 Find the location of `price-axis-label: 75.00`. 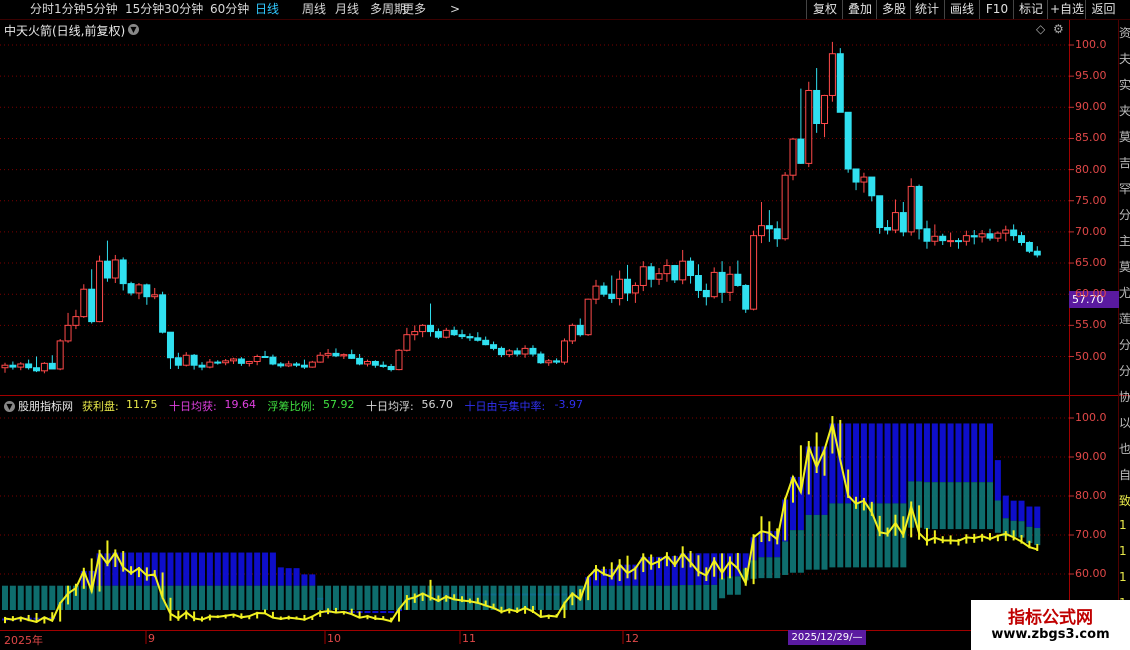

price-axis-label: 75.00 is located at coordinates (1091, 200).